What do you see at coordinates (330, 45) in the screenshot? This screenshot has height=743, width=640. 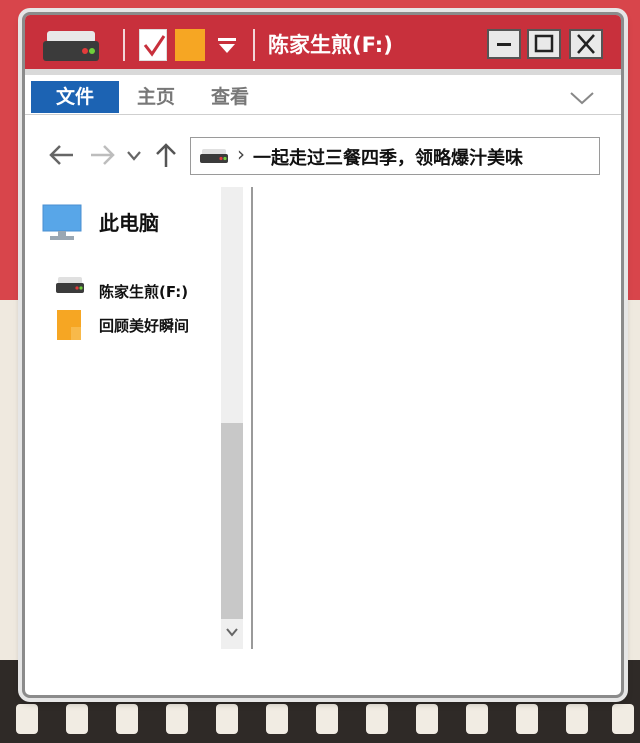 I see `window-title: 陈家生煎(F:)` at bounding box center [330, 45].